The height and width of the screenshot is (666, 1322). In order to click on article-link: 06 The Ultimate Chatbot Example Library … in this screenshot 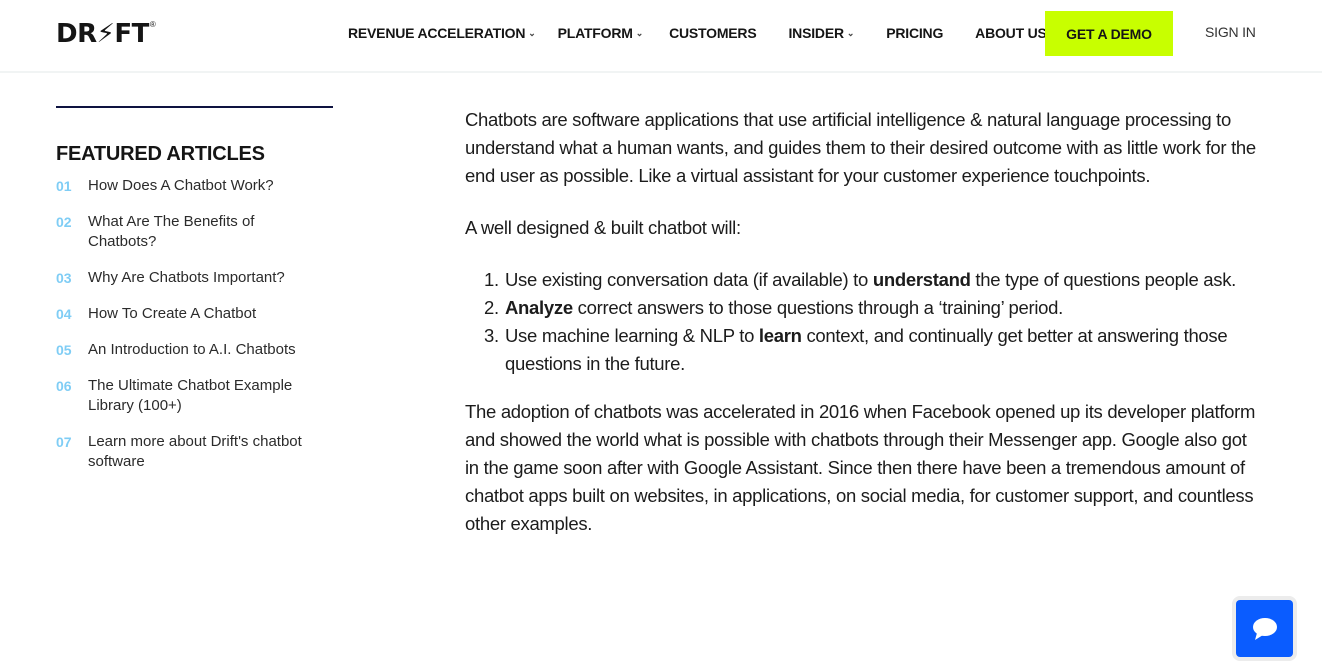, I will do `click(194, 396)`.